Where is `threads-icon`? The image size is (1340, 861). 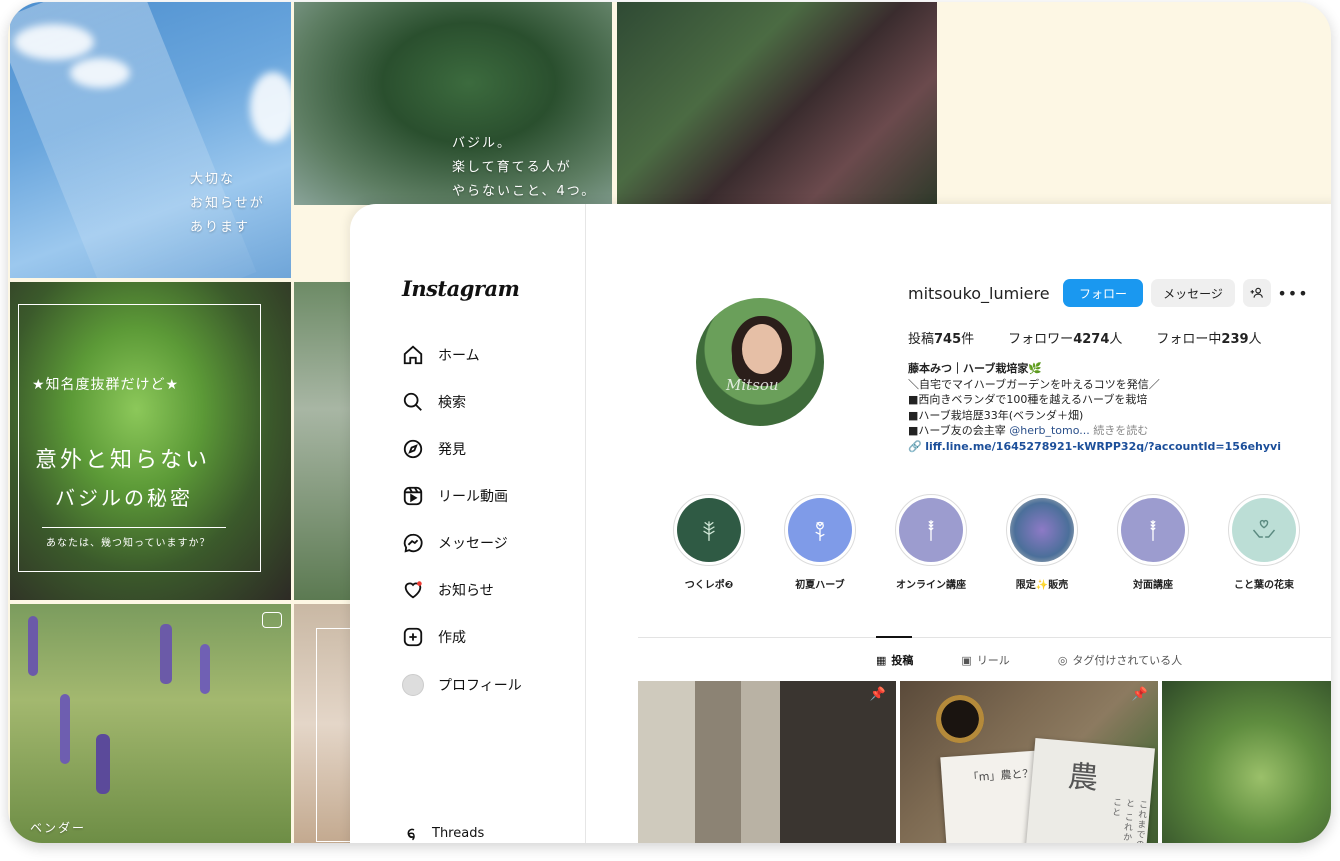 threads-icon is located at coordinates (411, 834).